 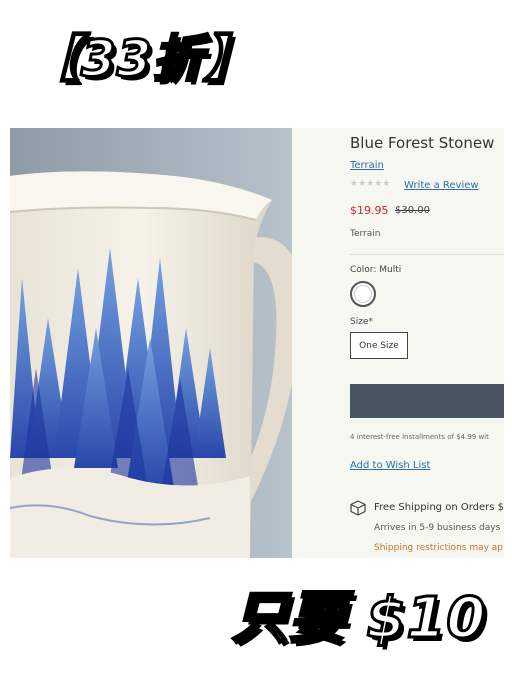 I want to click on shipping-arrival: Arrives in 5-9 business days, so click(x=437, y=528).